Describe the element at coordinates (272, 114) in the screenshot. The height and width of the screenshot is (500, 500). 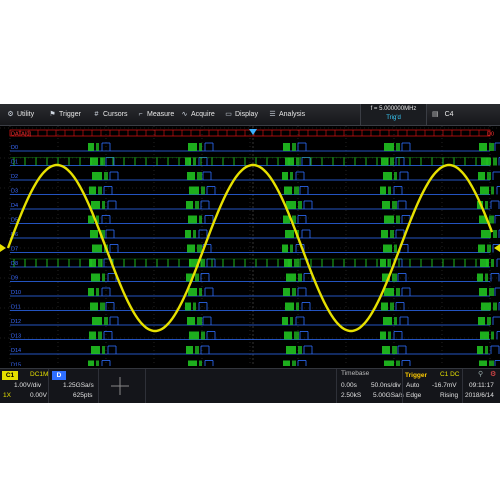
I see `analysis-icon: ☰` at that location.